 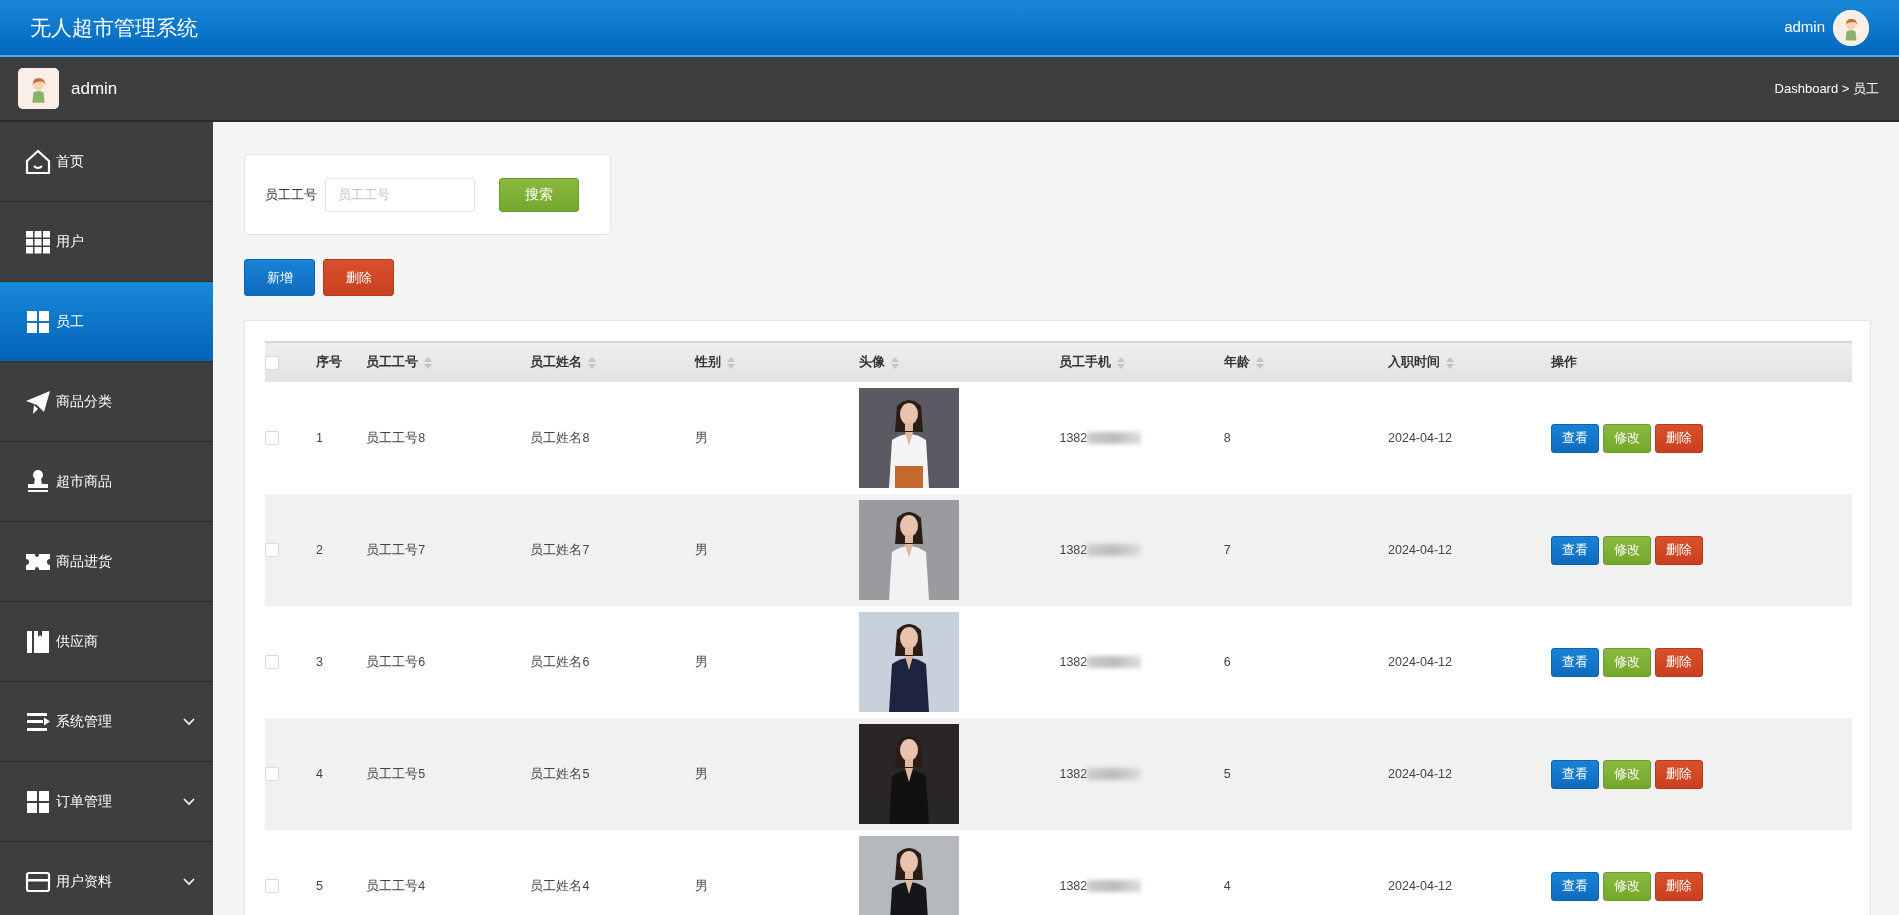 I want to click on column-header: 序号, so click(x=329, y=362).